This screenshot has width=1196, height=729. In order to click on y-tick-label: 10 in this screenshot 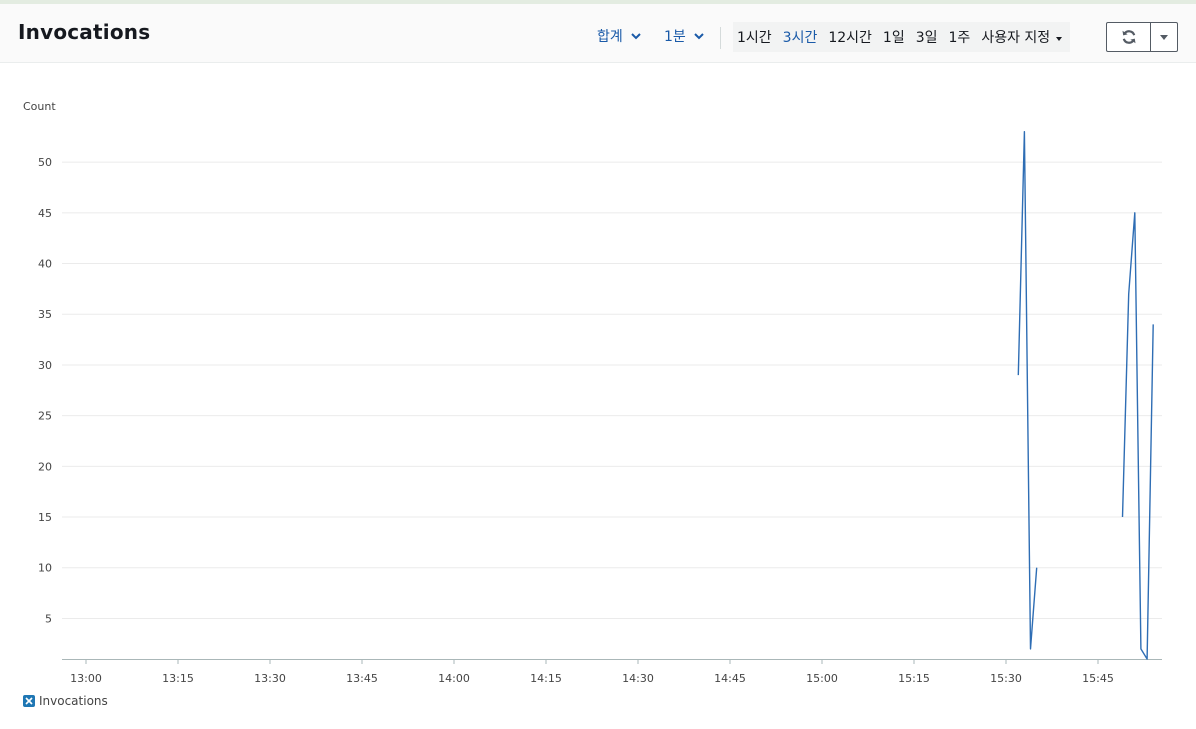, I will do `click(45, 568)`.